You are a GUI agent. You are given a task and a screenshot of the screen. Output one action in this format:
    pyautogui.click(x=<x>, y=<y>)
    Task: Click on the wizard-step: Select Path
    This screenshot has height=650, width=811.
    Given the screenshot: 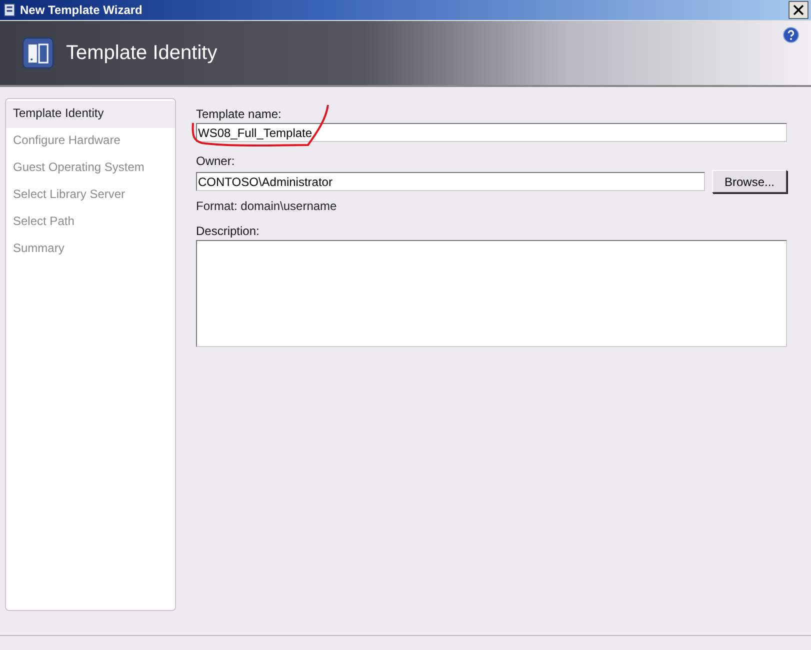 What is the action you would take?
    pyautogui.click(x=90, y=222)
    